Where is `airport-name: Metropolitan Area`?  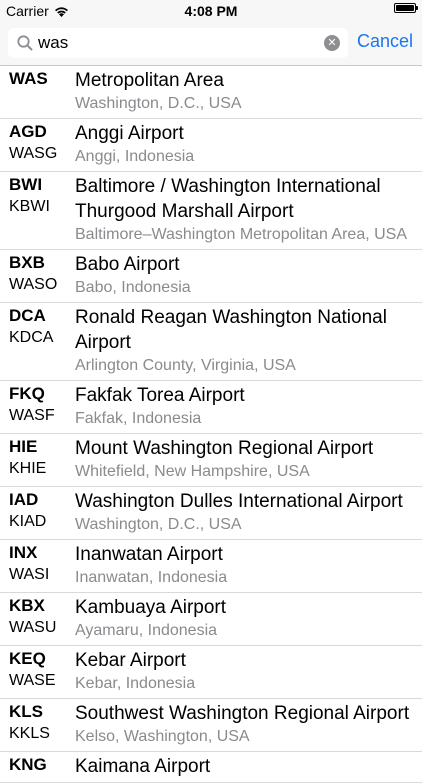 airport-name: Metropolitan Area is located at coordinates (149, 80).